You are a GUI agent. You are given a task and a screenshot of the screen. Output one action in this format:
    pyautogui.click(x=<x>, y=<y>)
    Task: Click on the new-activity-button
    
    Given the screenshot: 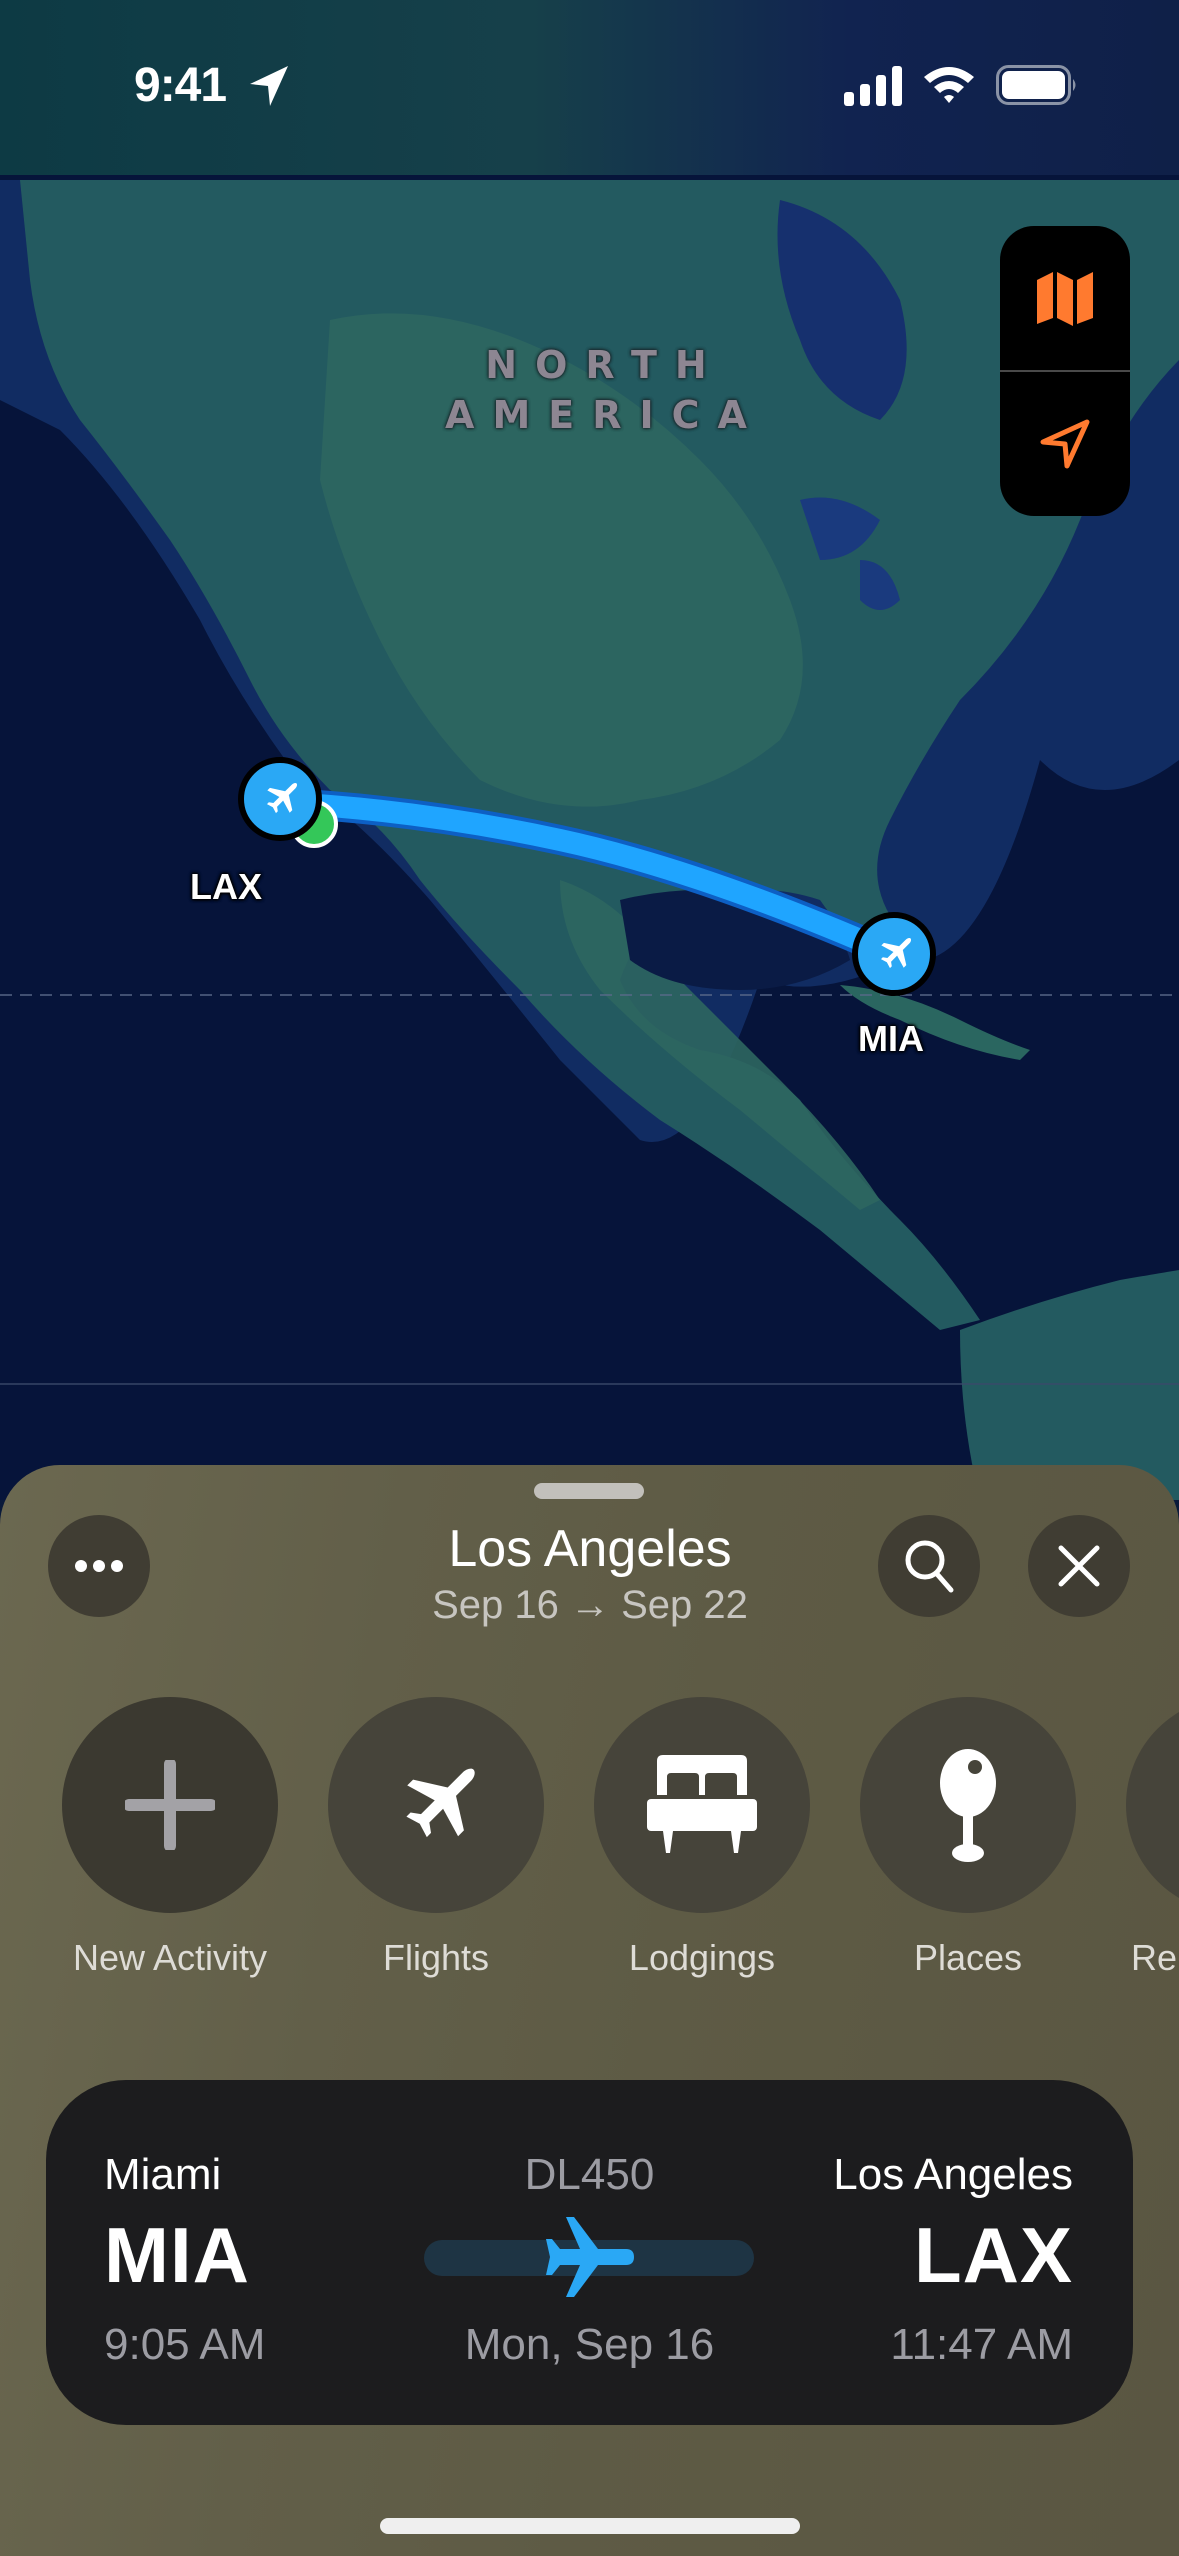 What is the action you would take?
    pyautogui.click(x=170, y=1805)
    